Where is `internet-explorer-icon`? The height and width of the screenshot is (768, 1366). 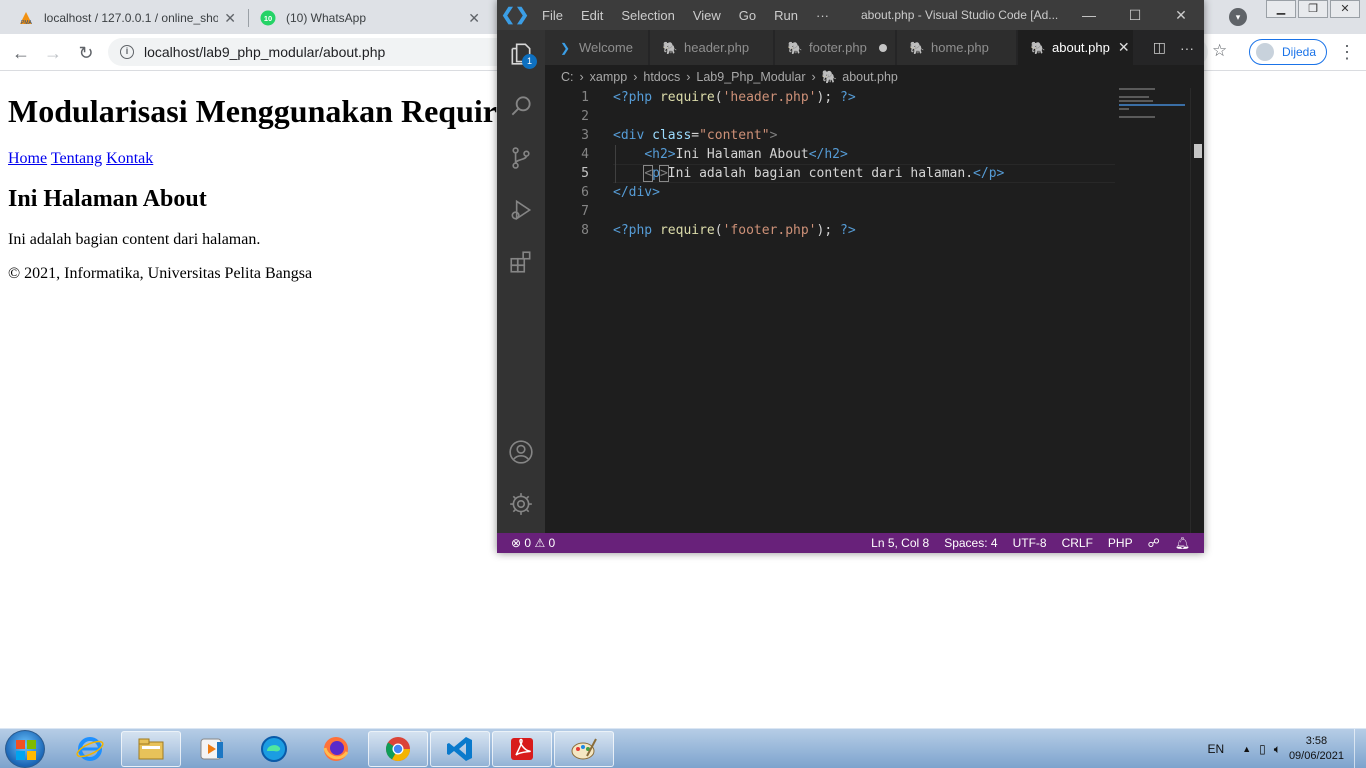 internet-explorer-icon is located at coordinates (90, 749).